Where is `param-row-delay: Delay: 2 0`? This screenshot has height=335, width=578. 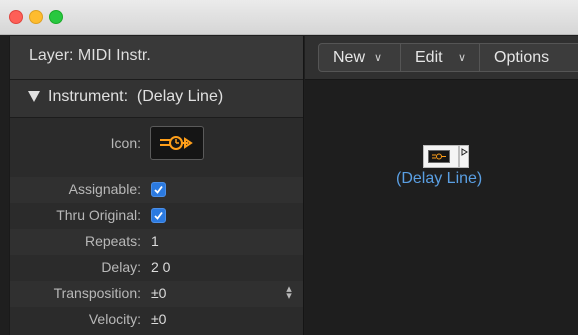 param-row-delay: Delay: 2 0 is located at coordinates (156, 268).